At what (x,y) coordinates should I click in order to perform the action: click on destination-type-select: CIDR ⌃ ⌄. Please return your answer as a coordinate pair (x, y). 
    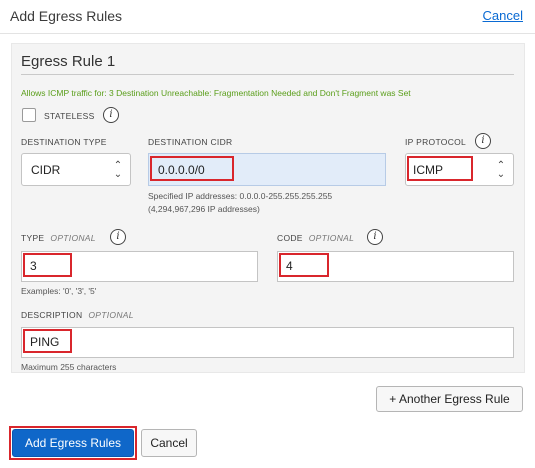
    Looking at the image, I should click on (76, 169).